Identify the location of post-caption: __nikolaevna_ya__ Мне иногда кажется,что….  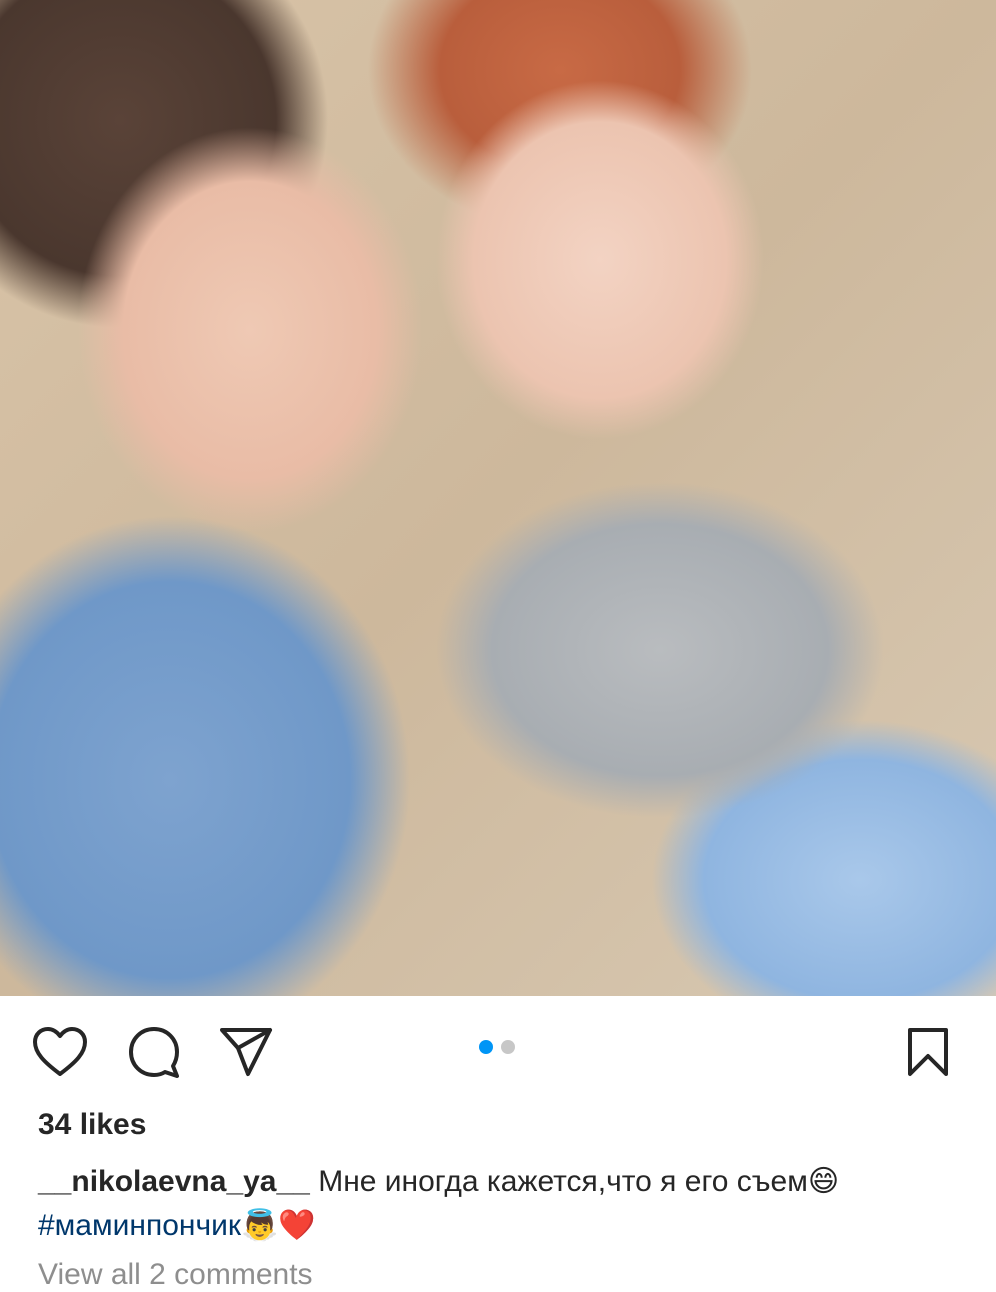
(498, 1204).